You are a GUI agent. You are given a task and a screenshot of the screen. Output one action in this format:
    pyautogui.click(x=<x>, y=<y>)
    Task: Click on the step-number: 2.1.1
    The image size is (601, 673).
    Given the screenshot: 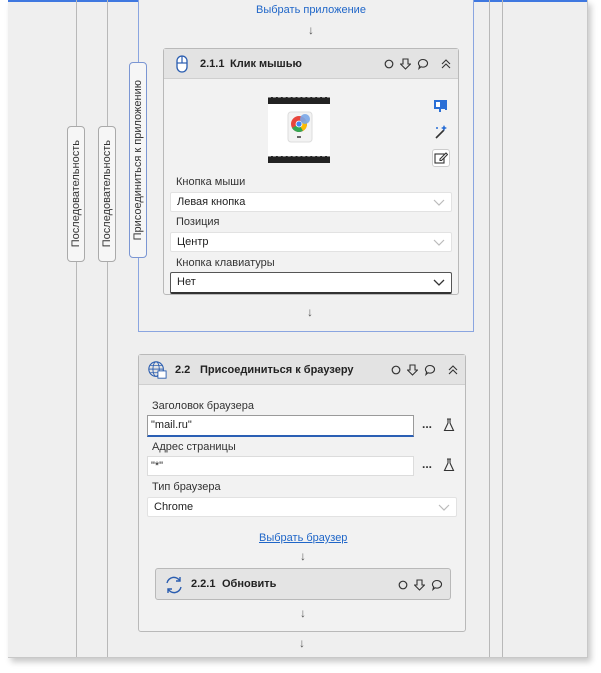 What is the action you would take?
    pyautogui.click(x=212, y=63)
    